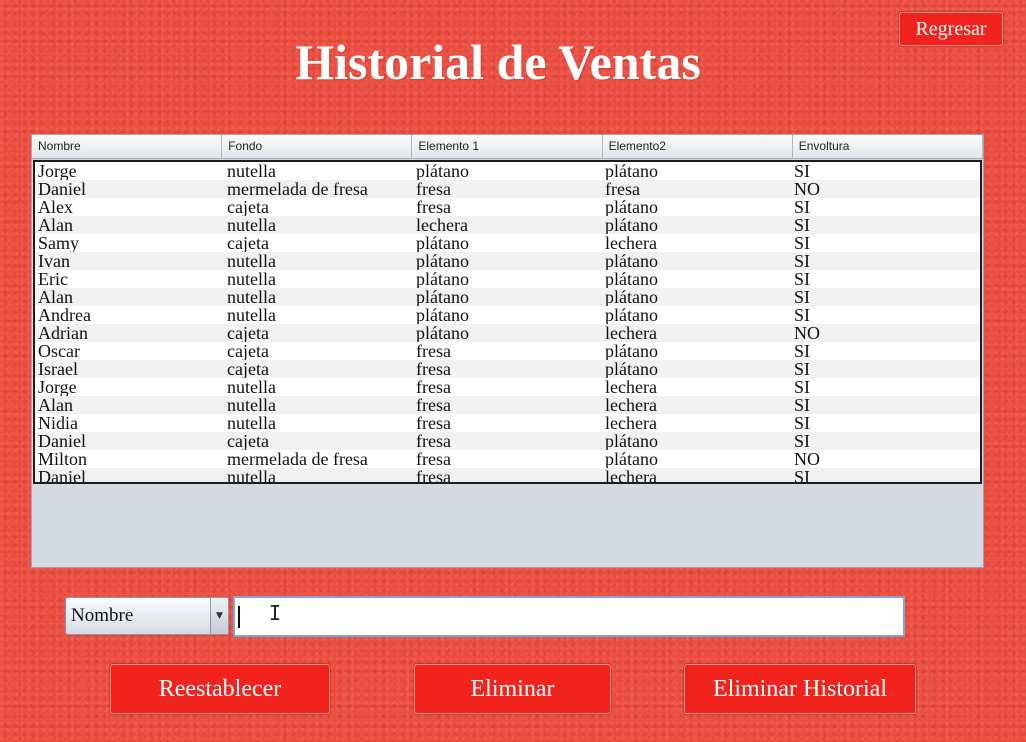 The width and height of the screenshot is (1026, 742). What do you see at coordinates (698, 146) in the screenshot?
I see `column-header-elemento-2: Elemento2` at bounding box center [698, 146].